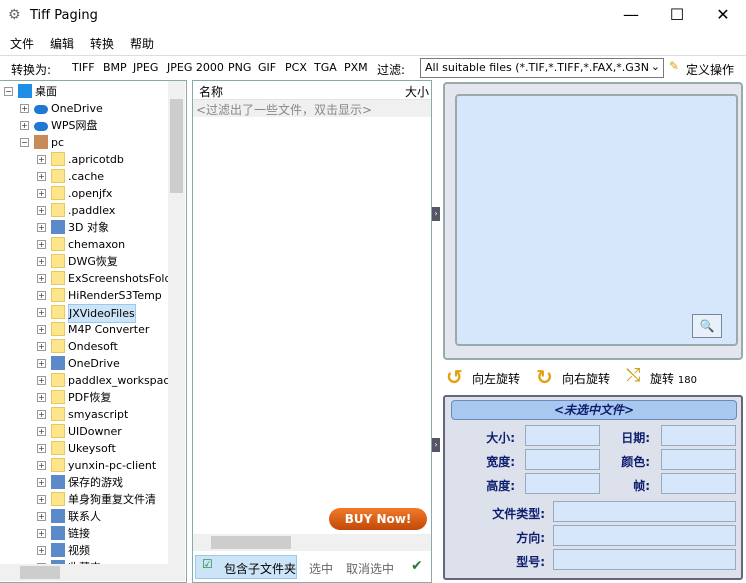 The height and width of the screenshot is (583, 746). Describe the element at coordinates (84, 363) in the screenshot. I see `tree-item-child-12: + OneDrive` at that location.